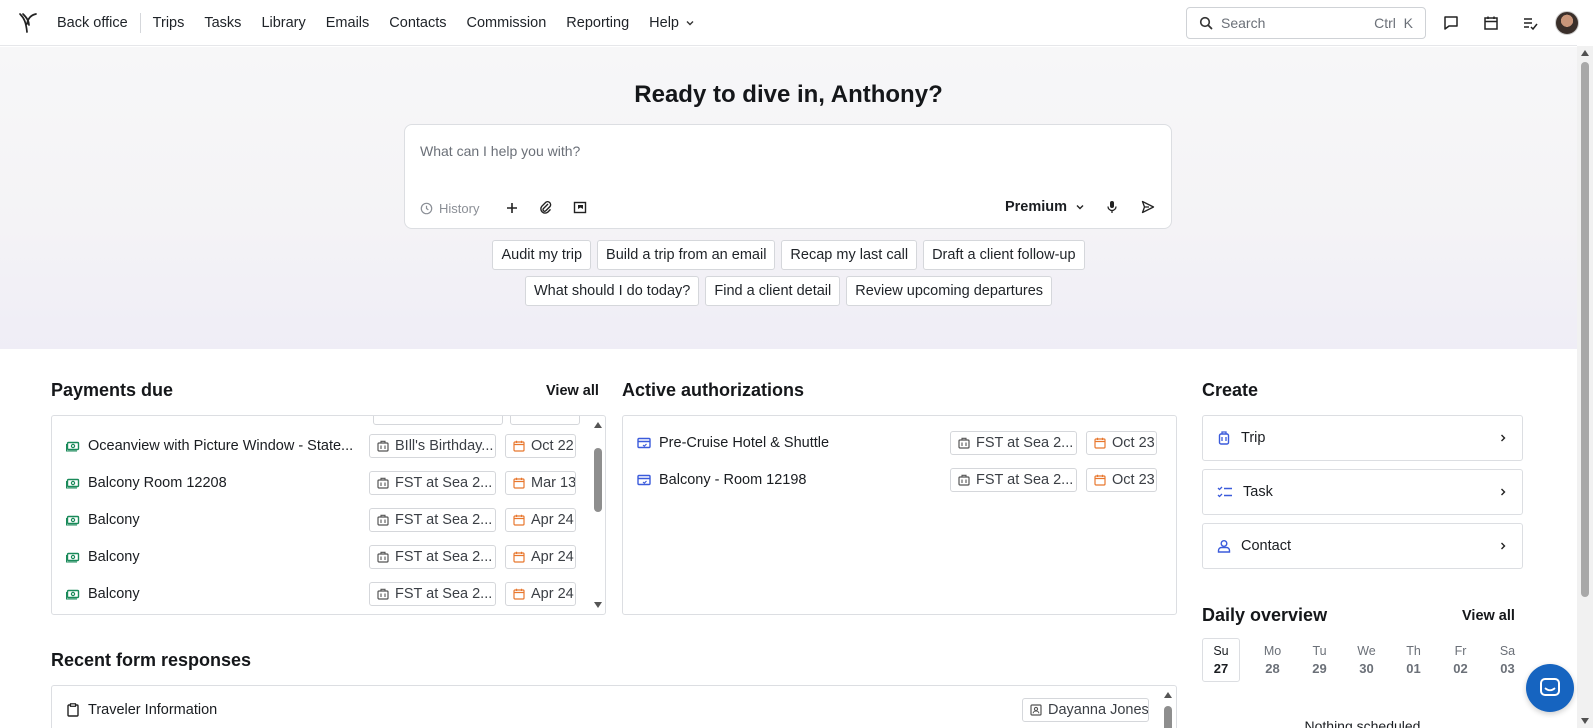 The height and width of the screenshot is (728, 1593). I want to click on day-number: 27, so click(1221, 668).